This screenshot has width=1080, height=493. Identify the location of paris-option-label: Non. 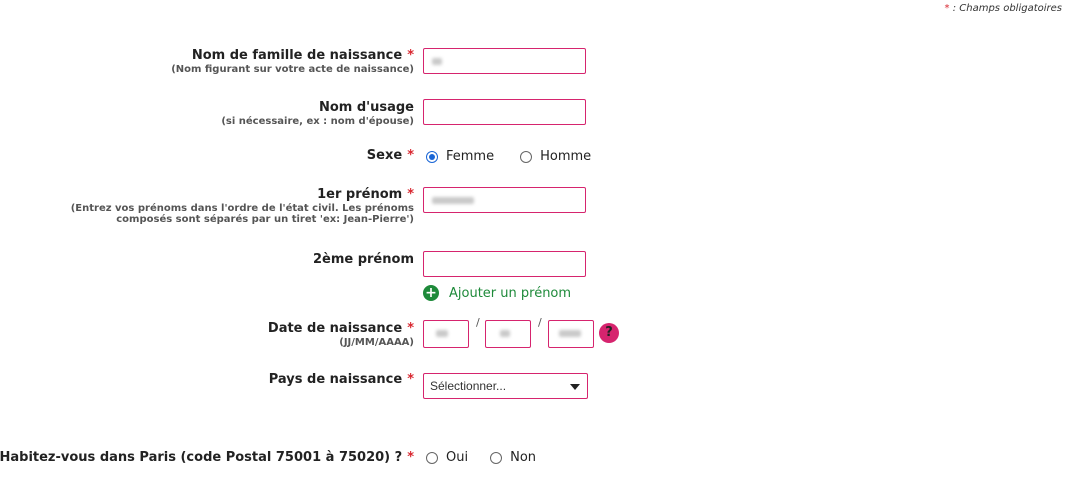
(523, 457).